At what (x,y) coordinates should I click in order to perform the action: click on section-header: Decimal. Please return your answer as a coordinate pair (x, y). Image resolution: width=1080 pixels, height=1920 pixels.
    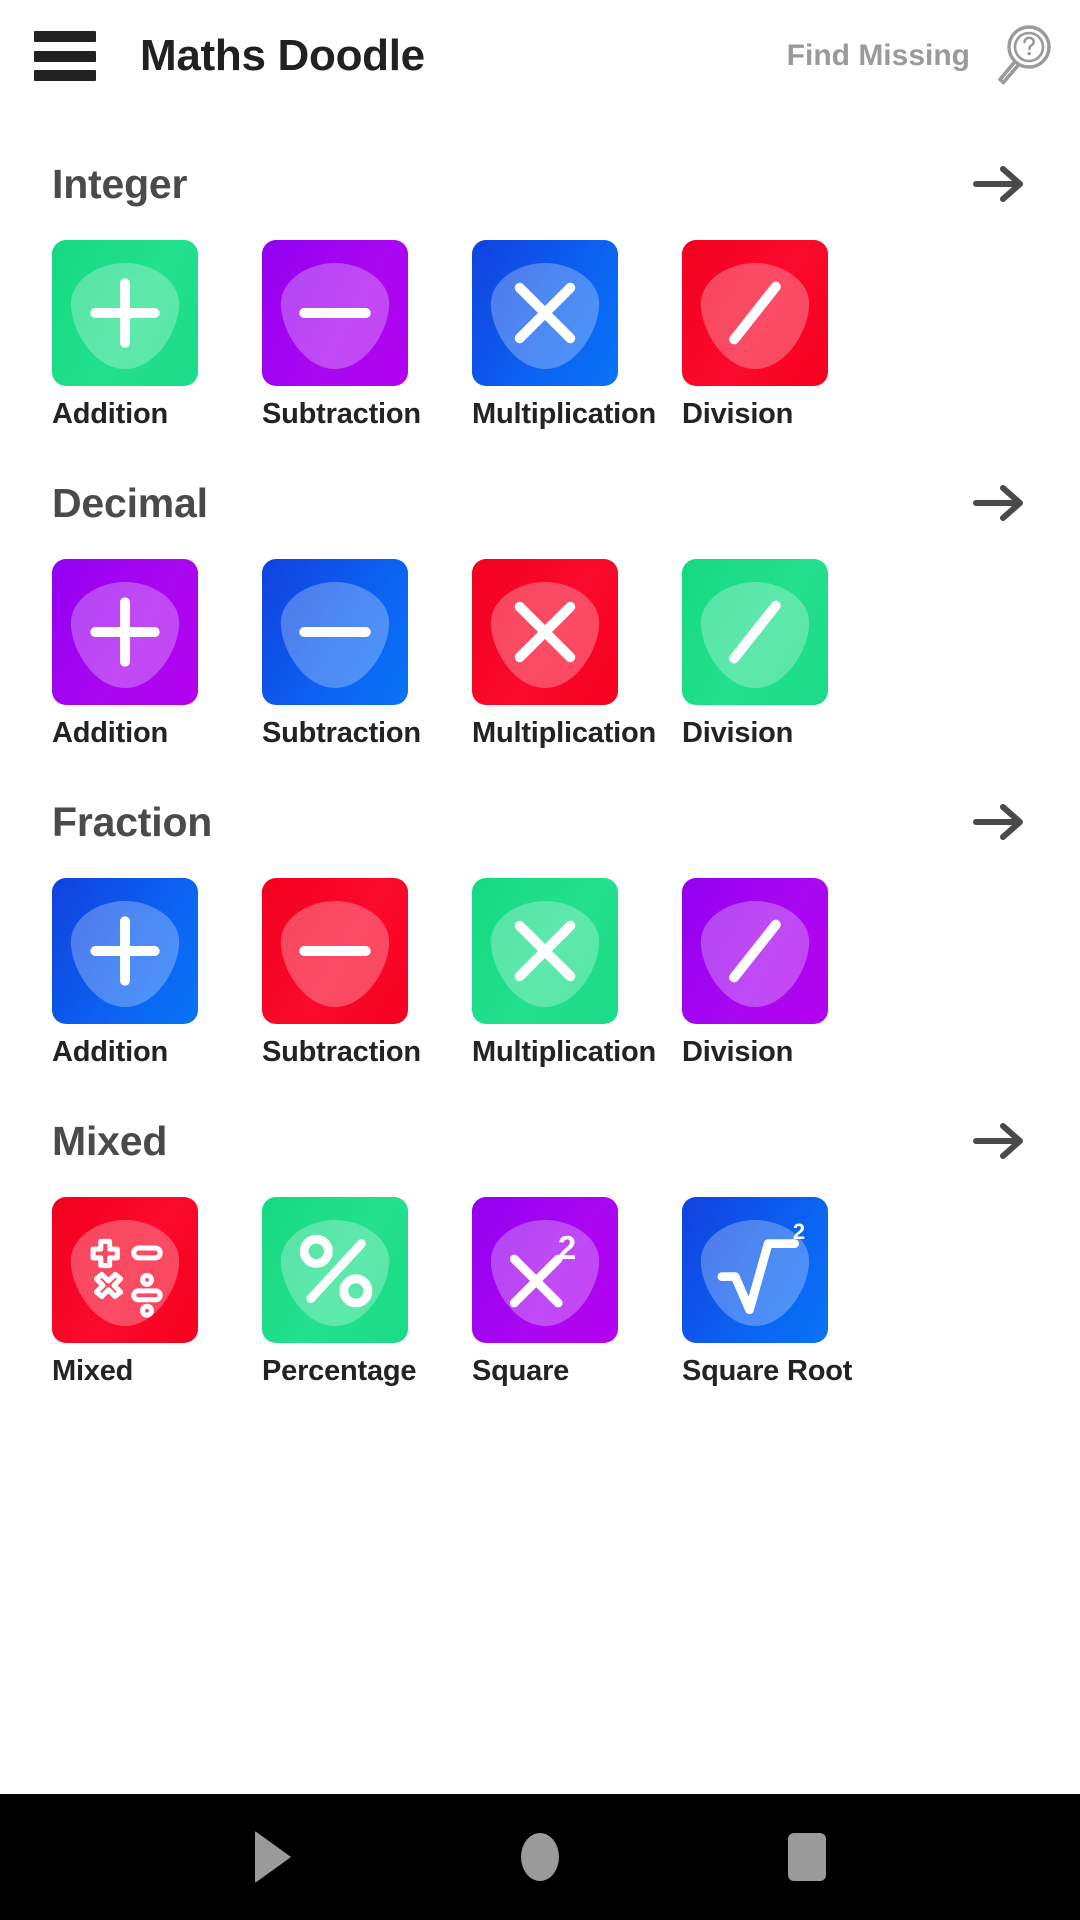
    Looking at the image, I should click on (540, 503).